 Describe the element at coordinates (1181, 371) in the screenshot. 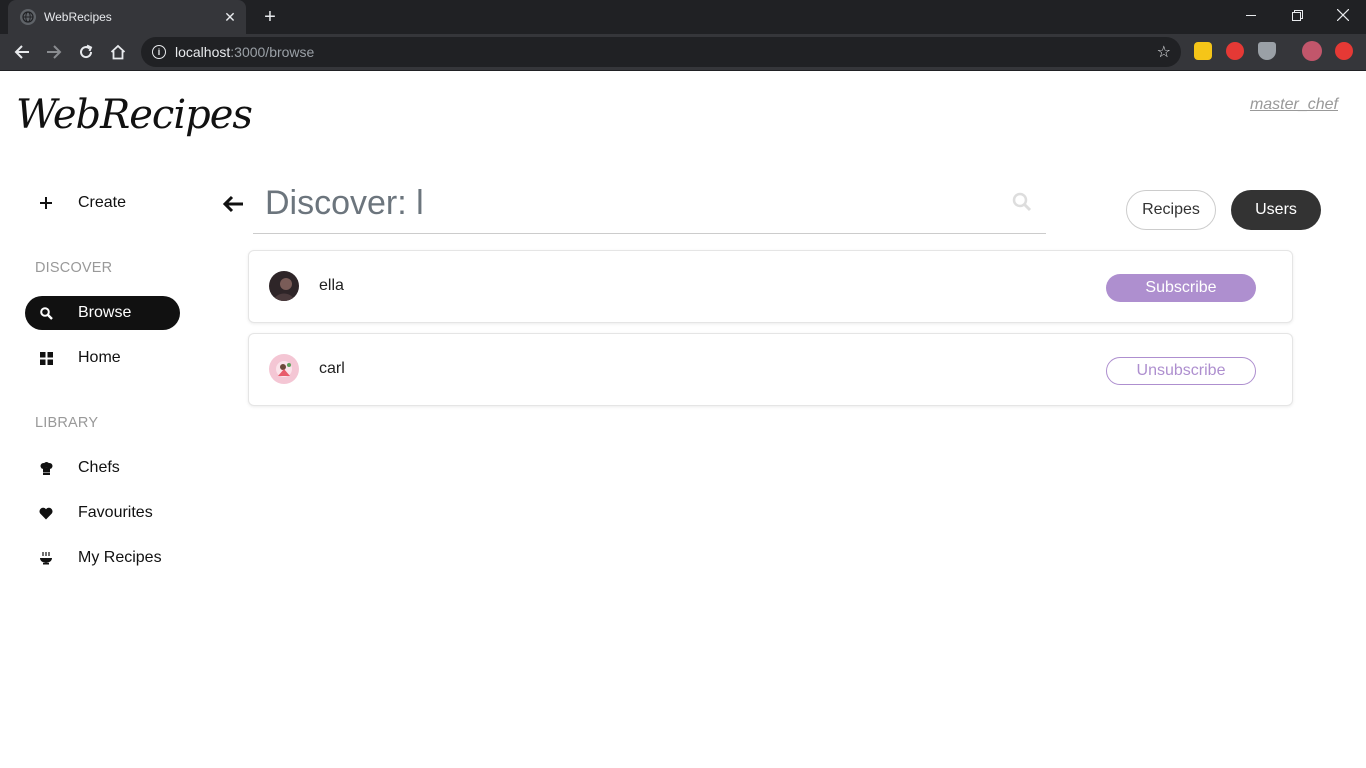

I see `unsubscribe-button: Unsubscribe` at that location.